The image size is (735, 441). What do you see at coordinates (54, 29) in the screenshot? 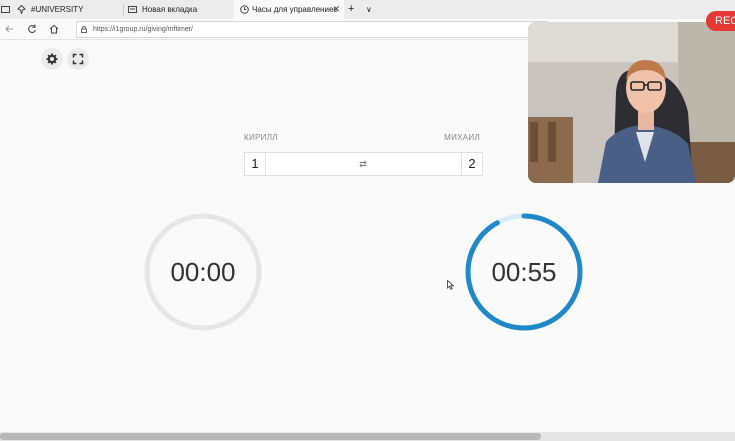
I see `home-icon` at bounding box center [54, 29].